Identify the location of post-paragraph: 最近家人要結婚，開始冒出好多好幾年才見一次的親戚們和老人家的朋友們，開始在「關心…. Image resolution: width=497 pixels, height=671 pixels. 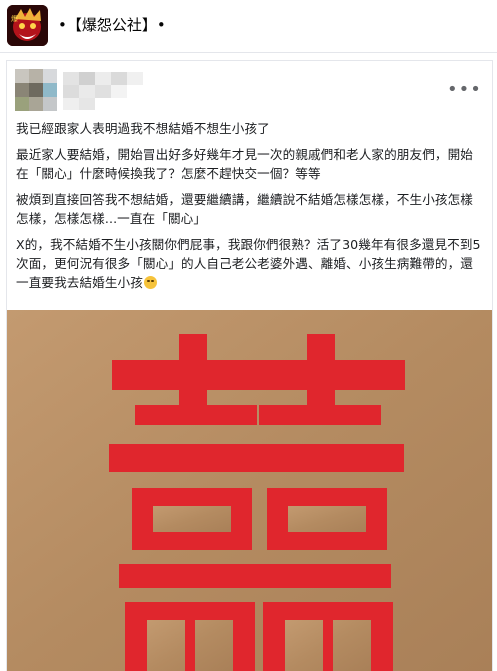
(244, 164).